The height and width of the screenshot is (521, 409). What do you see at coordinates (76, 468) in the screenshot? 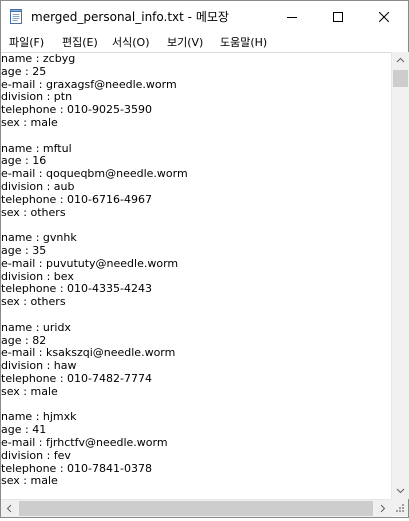
I see `text-line: telephone : 010-7841-0378` at bounding box center [76, 468].